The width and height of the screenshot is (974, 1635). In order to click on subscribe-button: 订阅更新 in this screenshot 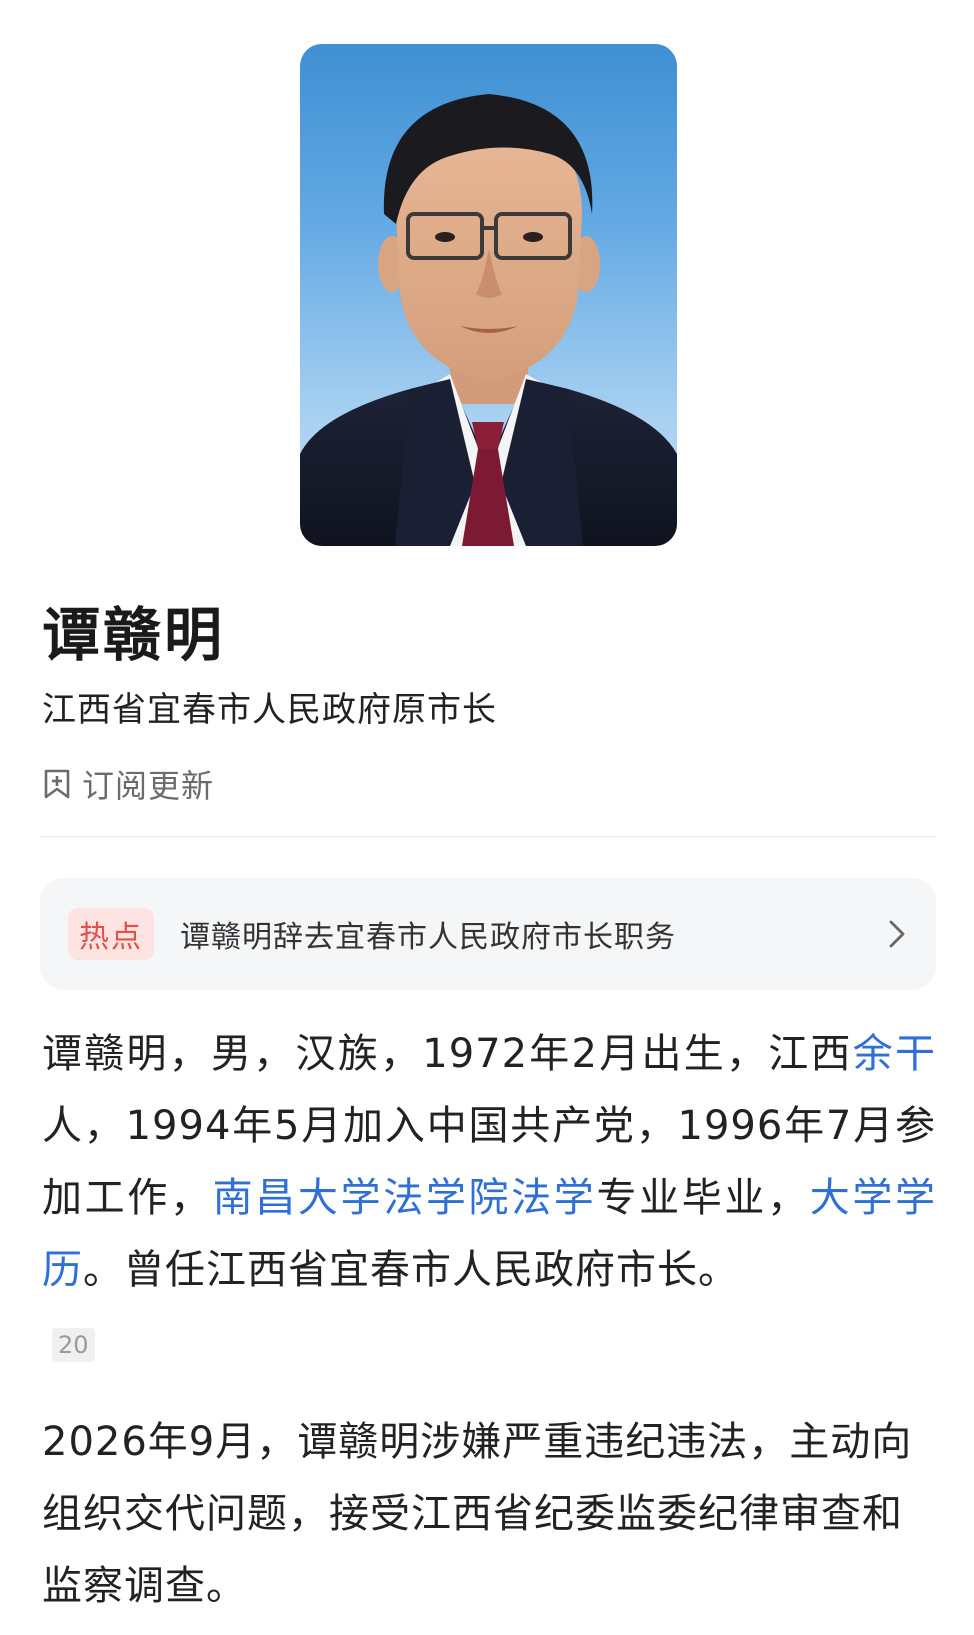, I will do `click(128, 784)`.